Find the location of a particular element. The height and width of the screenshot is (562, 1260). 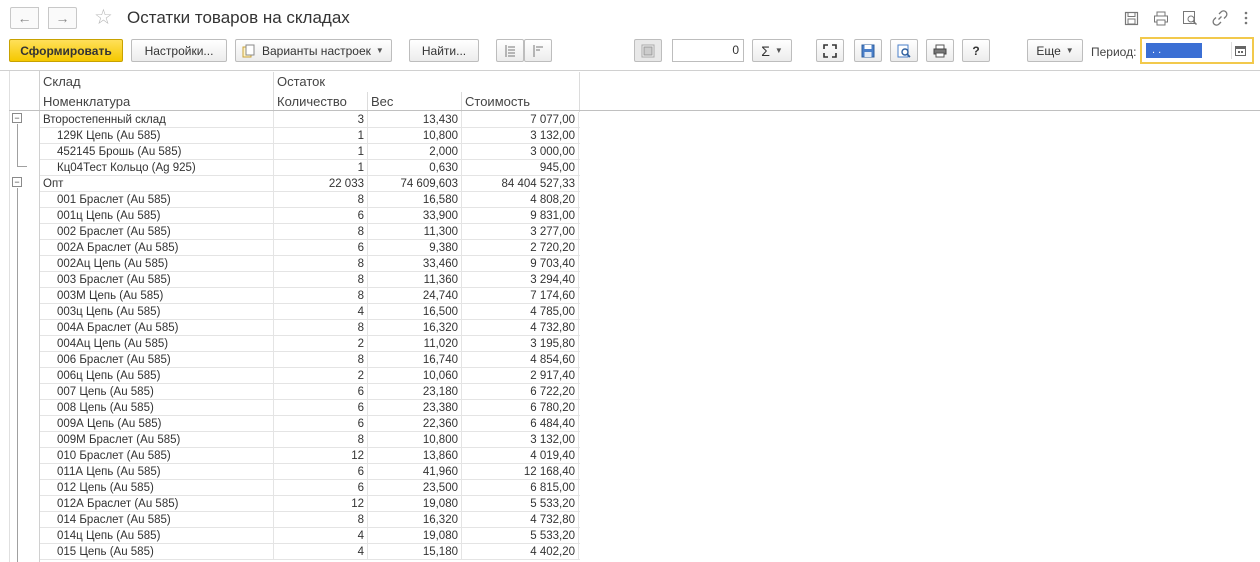

table-row: 003ц Цепь (Au 585) 4 16,500 4 785,00 is located at coordinates (310, 312).